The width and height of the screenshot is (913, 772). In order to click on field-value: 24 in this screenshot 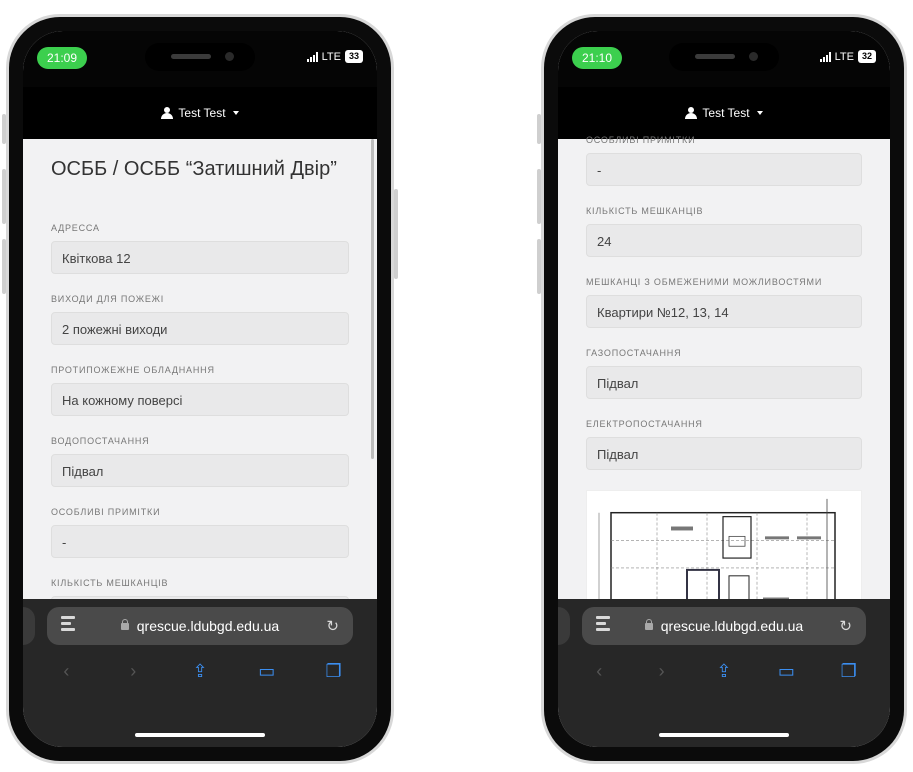, I will do `click(724, 240)`.